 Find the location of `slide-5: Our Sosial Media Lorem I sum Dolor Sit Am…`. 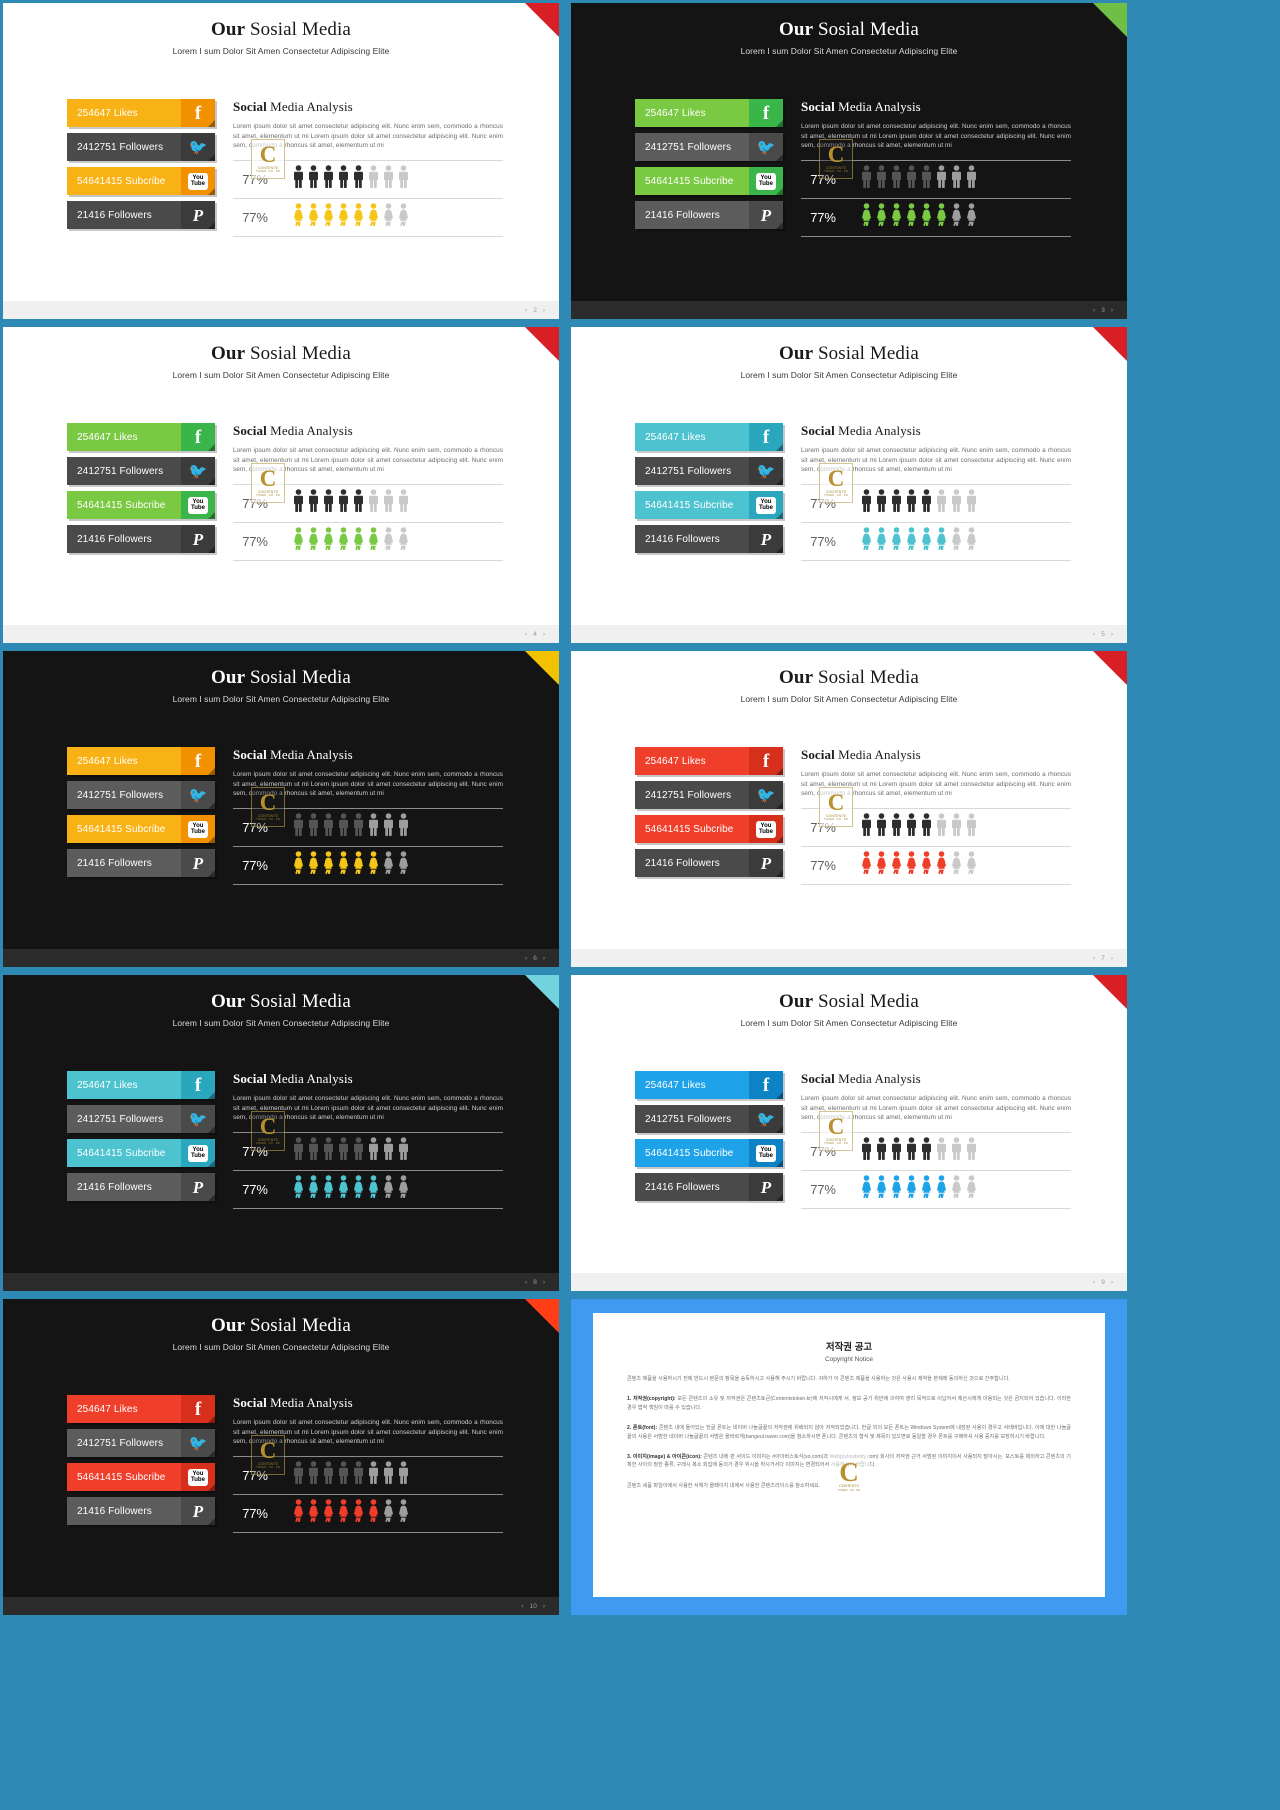

slide-5: Our Sosial Media Lorem I sum Dolor Sit Am… is located at coordinates (849, 485).